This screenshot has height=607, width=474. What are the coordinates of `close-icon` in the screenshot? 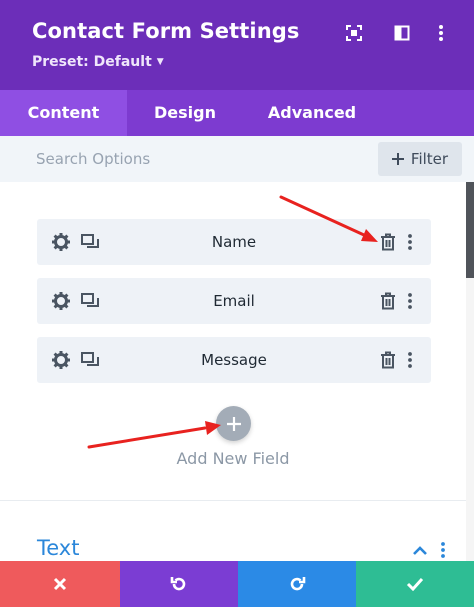 It's located at (60, 584).